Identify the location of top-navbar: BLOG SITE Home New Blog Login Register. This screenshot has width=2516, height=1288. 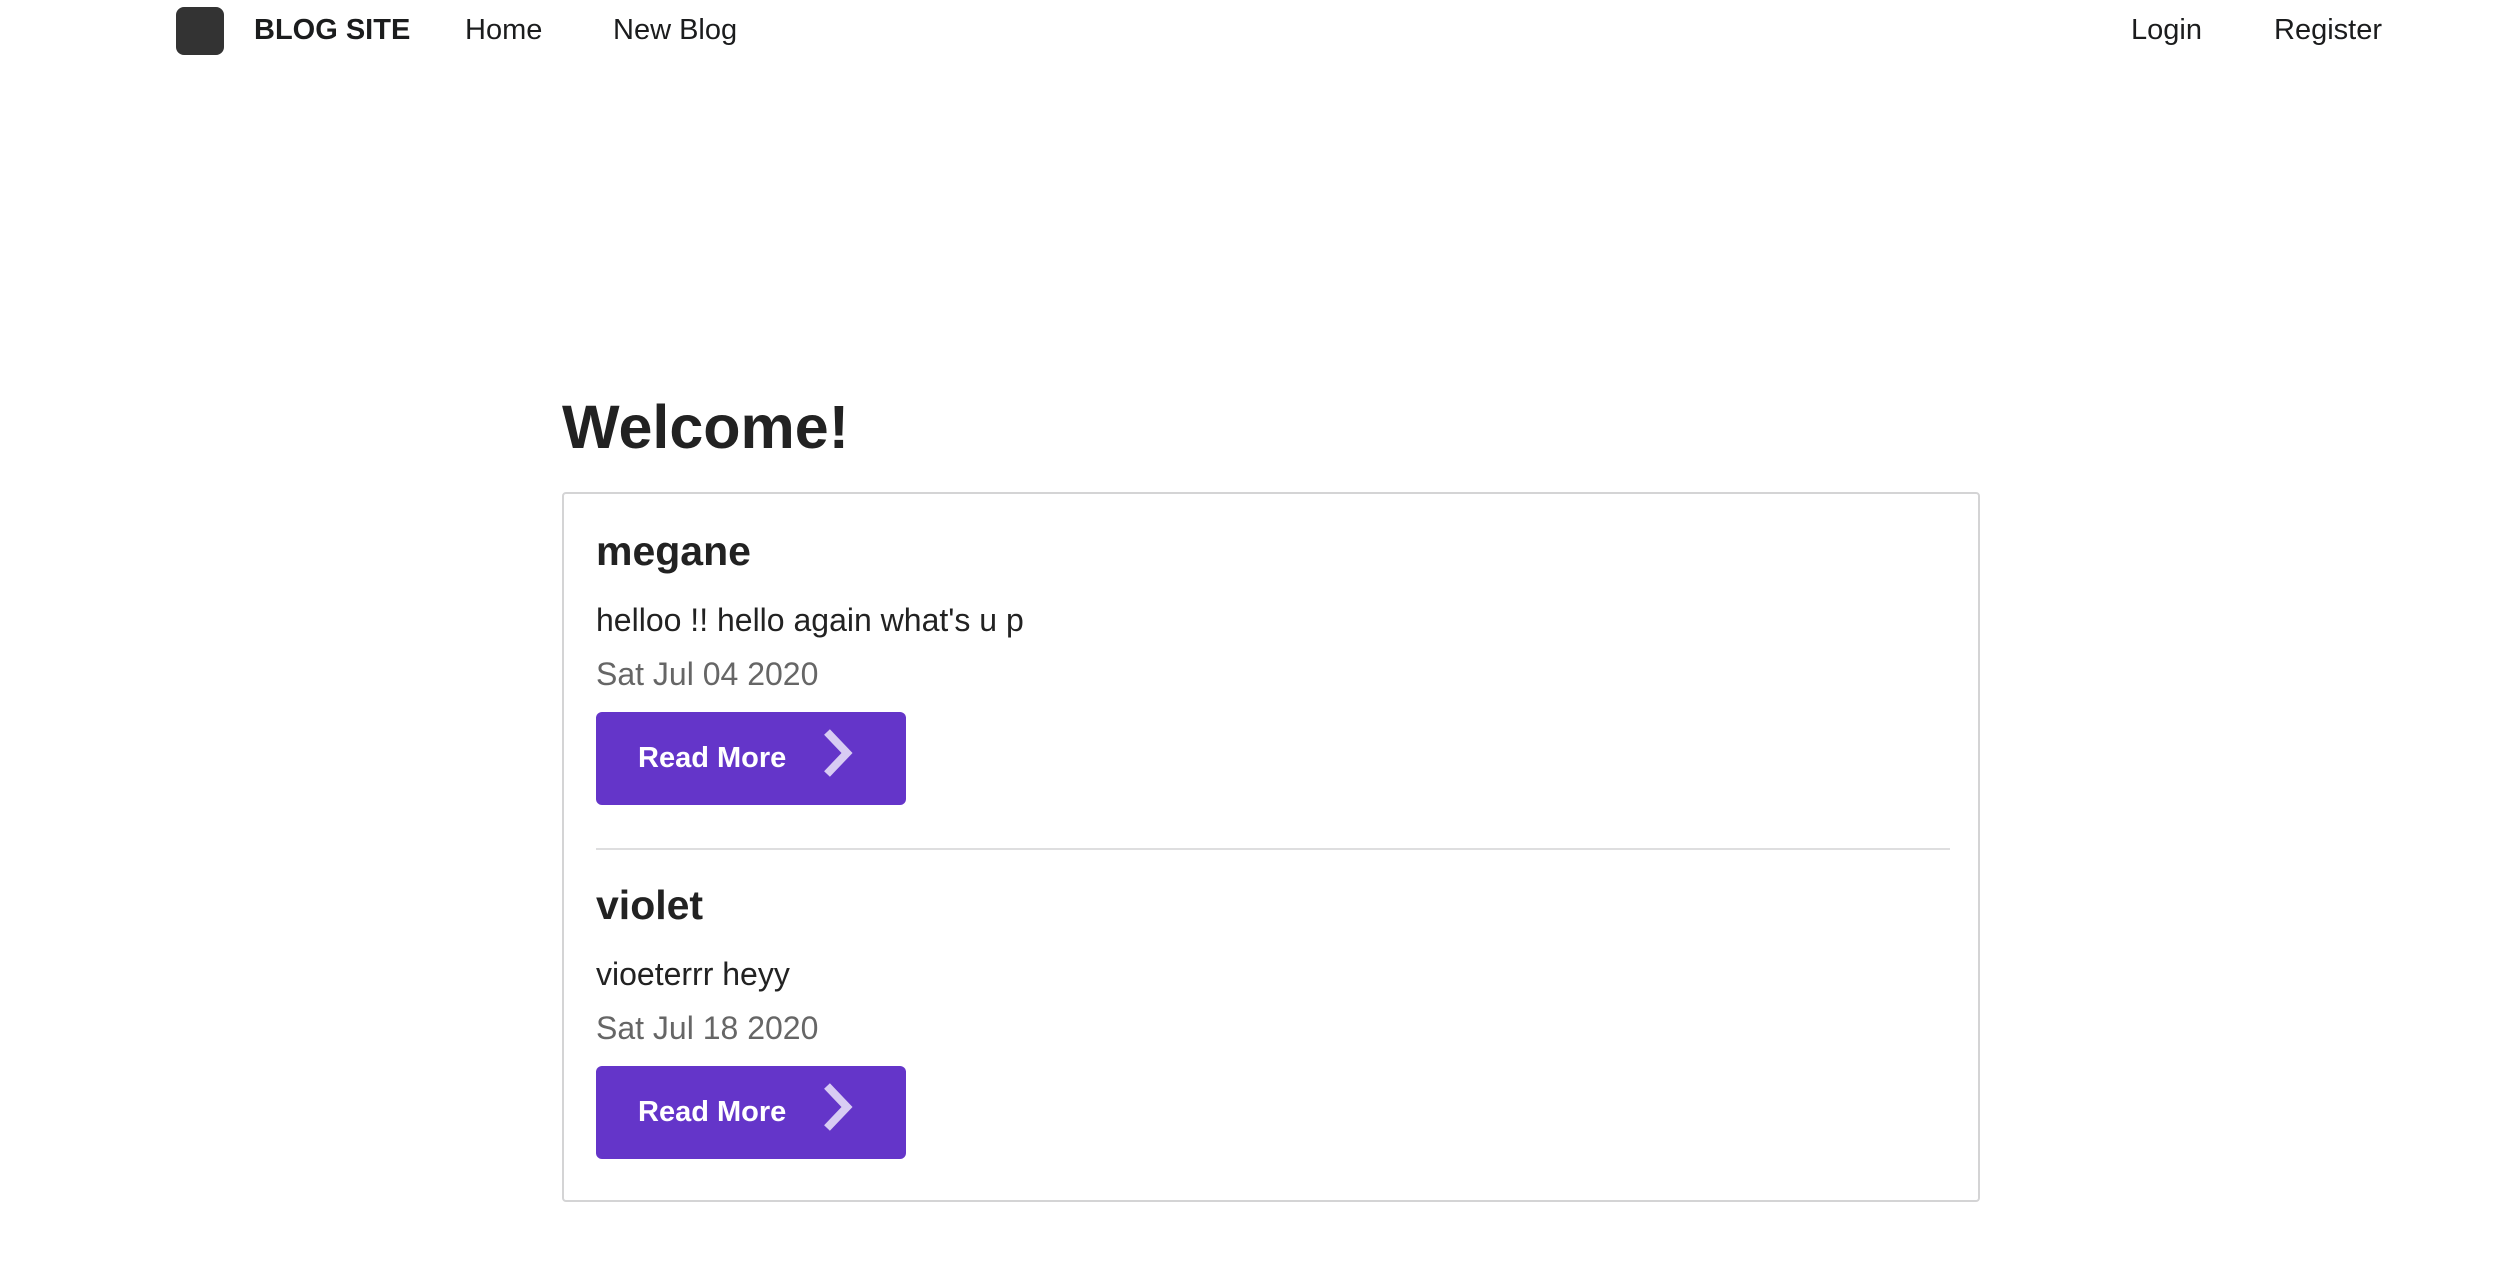
(1258, 30).